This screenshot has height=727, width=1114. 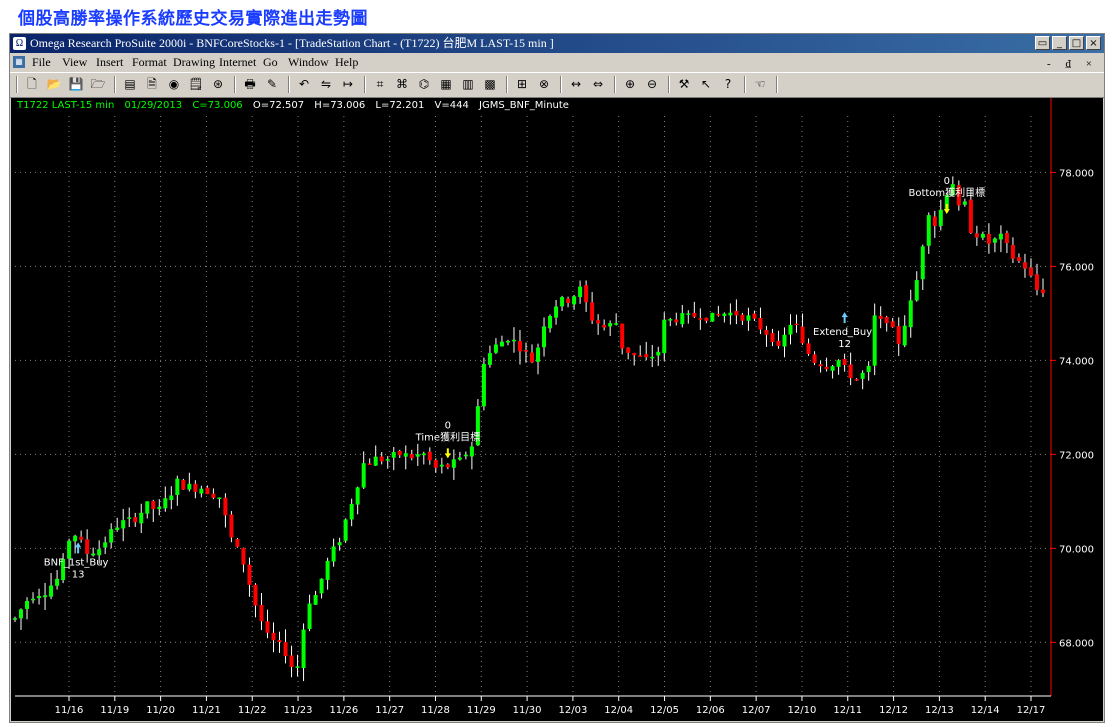 What do you see at coordinates (424, 84) in the screenshot?
I see `option-icon: ⌬` at bounding box center [424, 84].